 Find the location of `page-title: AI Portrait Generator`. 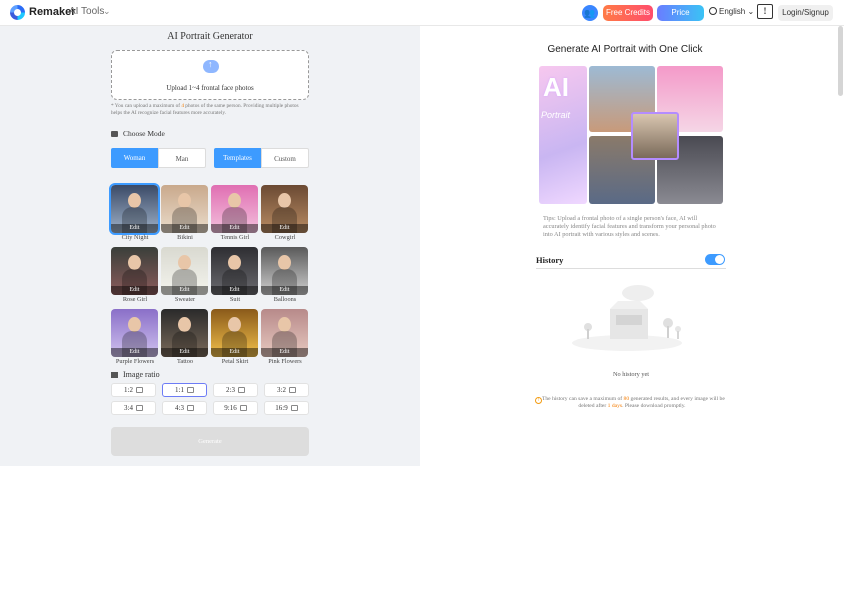

page-title: AI Portrait Generator is located at coordinates (210, 36).